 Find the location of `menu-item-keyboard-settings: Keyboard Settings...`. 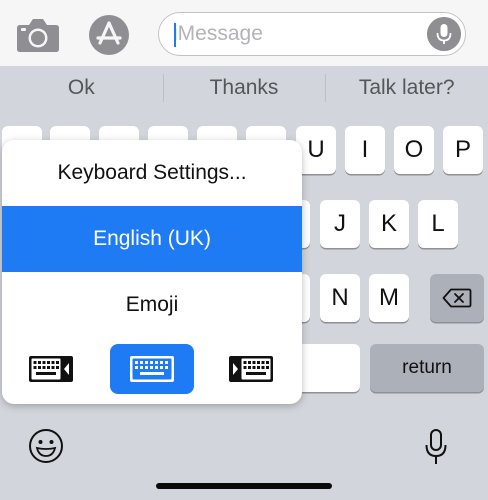

menu-item-keyboard-settings: Keyboard Settings... is located at coordinates (152, 173).